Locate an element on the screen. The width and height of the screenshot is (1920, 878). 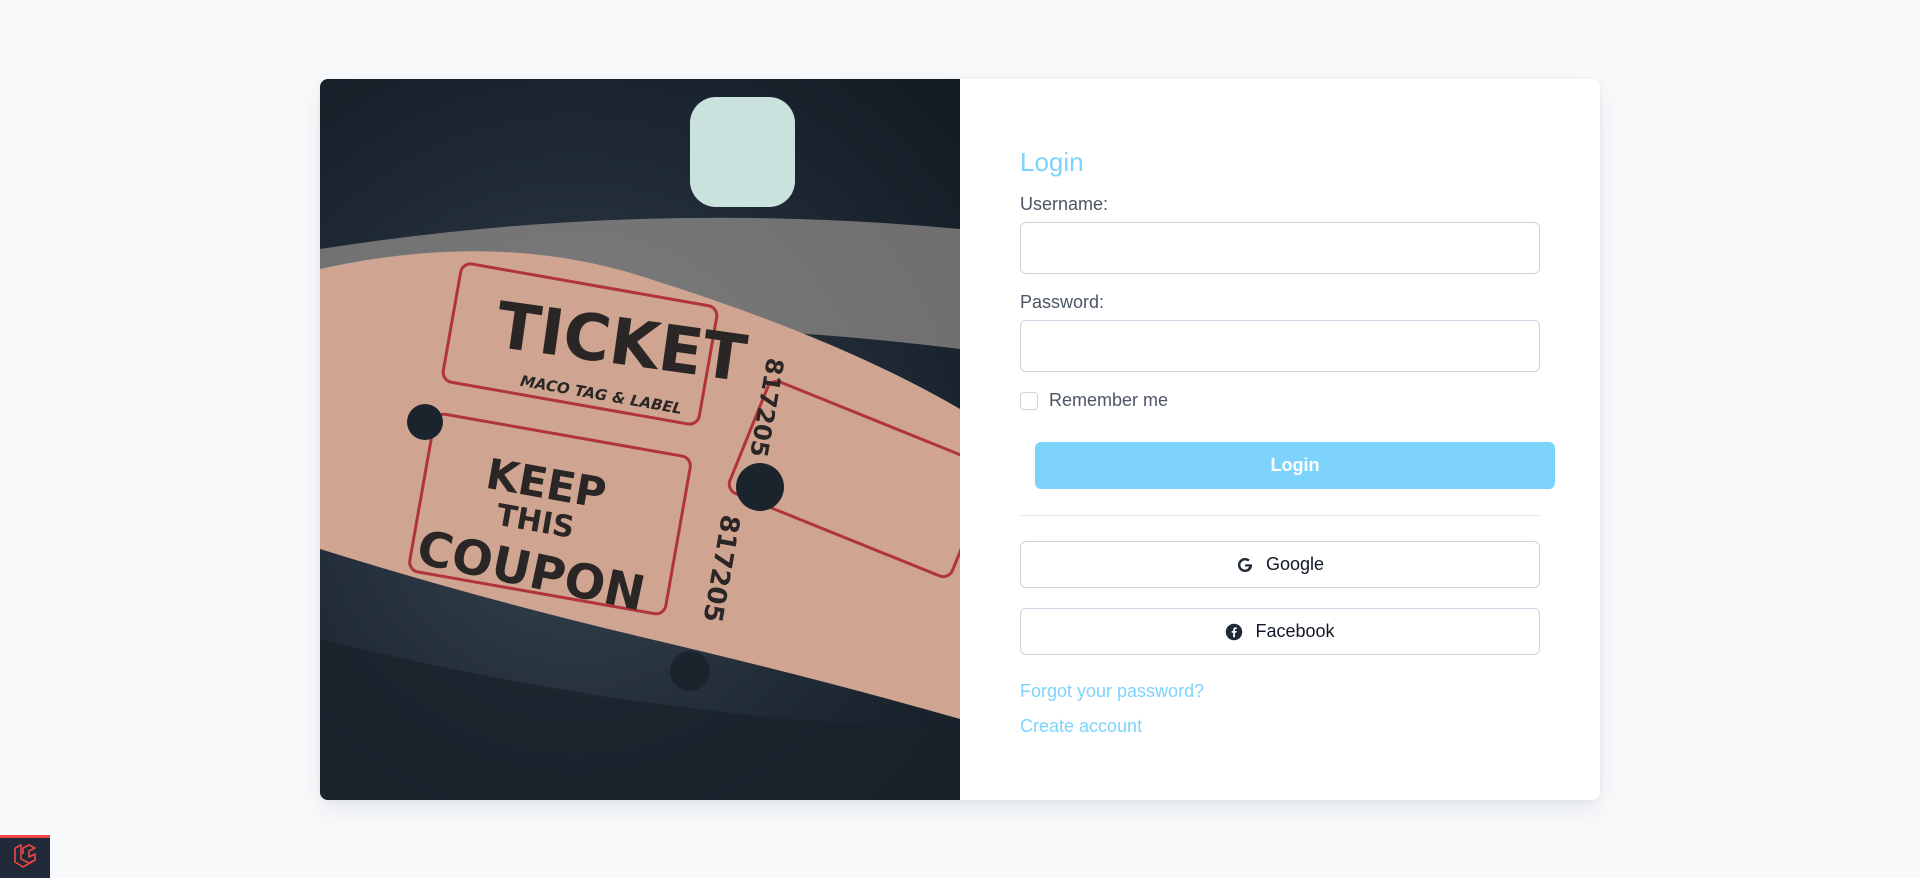
google-icon is located at coordinates (1245, 565).